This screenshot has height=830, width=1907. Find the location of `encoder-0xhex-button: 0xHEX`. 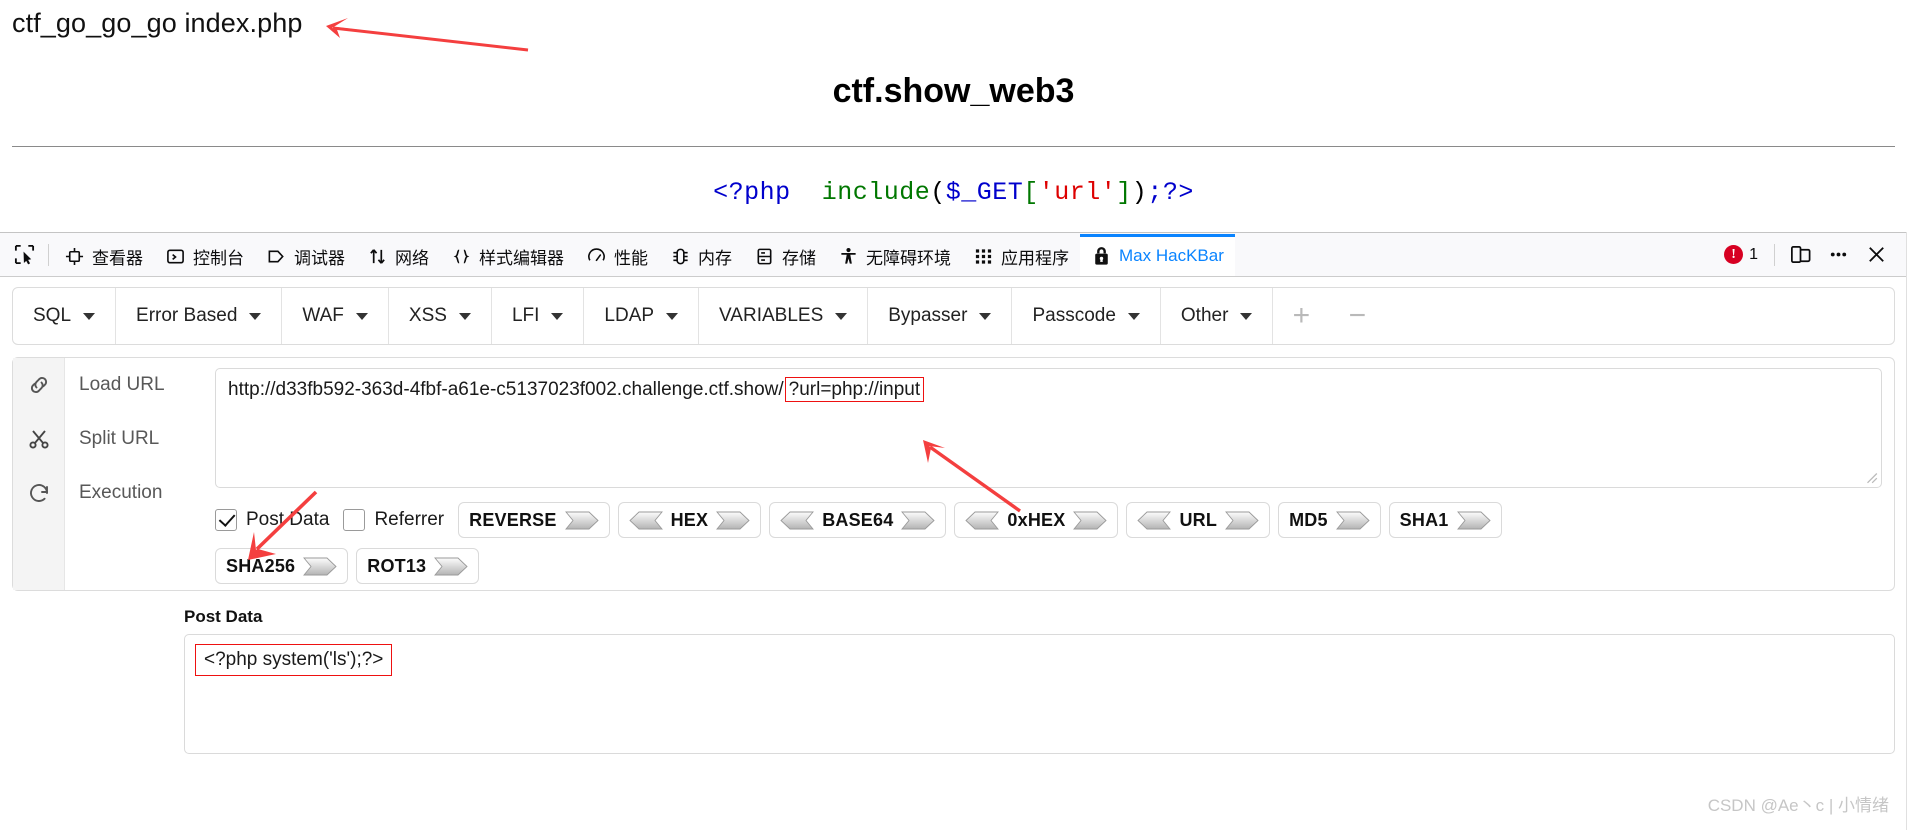

encoder-0xhex-button: 0xHEX is located at coordinates (1036, 520).